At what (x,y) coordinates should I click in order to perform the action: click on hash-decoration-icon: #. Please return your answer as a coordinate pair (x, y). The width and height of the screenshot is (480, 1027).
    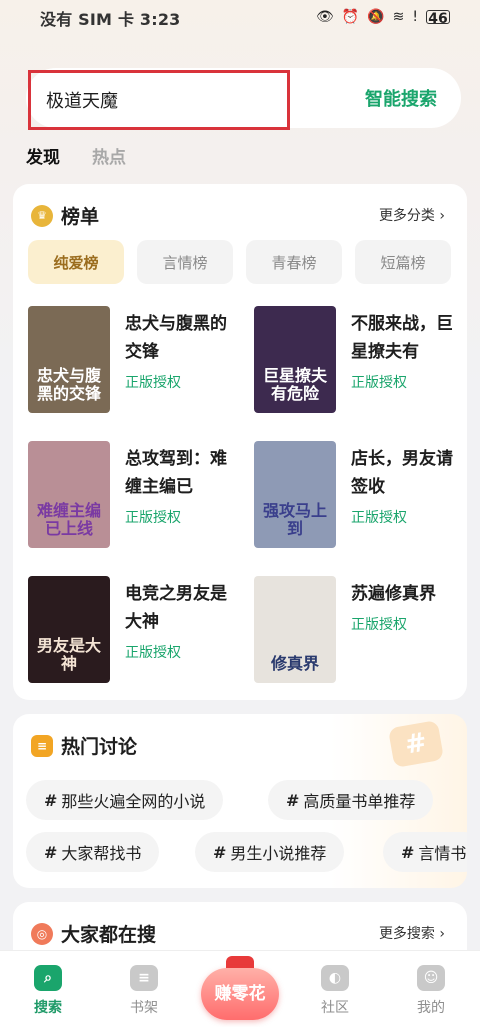
    Looking at the image, I should click on (416, 744).